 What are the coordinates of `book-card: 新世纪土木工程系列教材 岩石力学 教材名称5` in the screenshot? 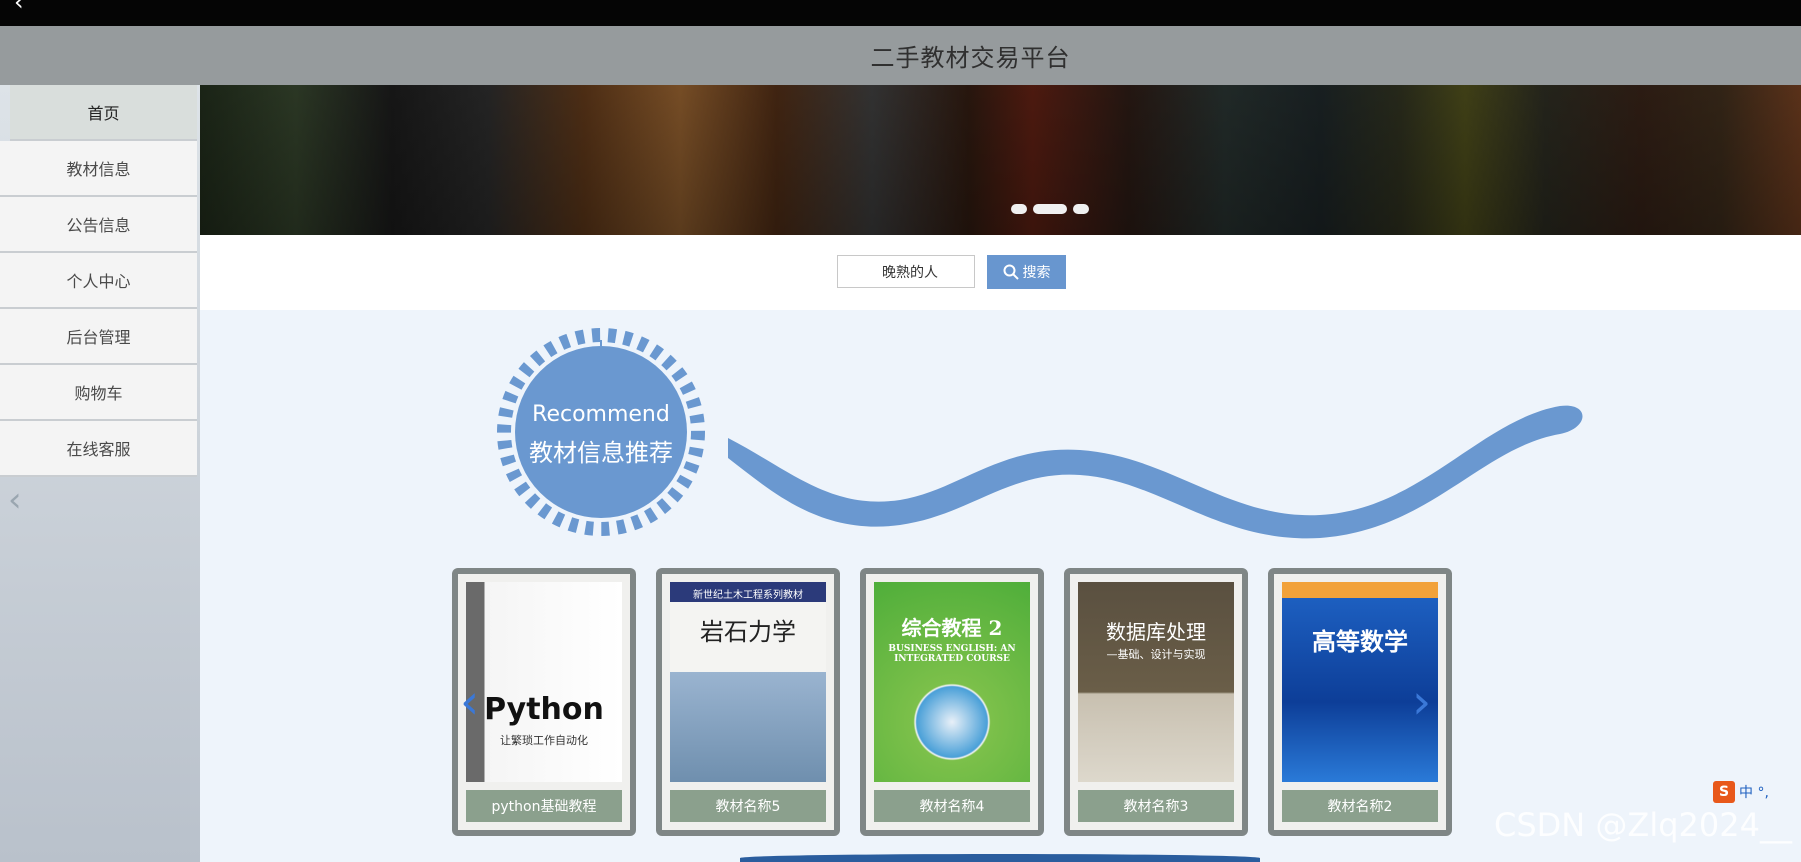 It's located at (748, 702).